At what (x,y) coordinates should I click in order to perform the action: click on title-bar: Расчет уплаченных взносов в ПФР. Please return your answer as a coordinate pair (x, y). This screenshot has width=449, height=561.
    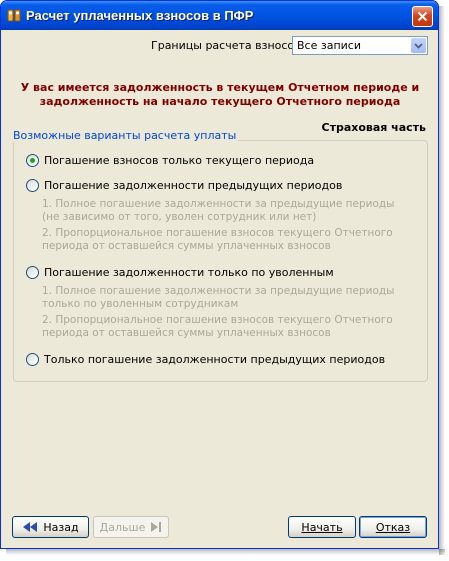
    Looking at the image, I should click on (219, 15).